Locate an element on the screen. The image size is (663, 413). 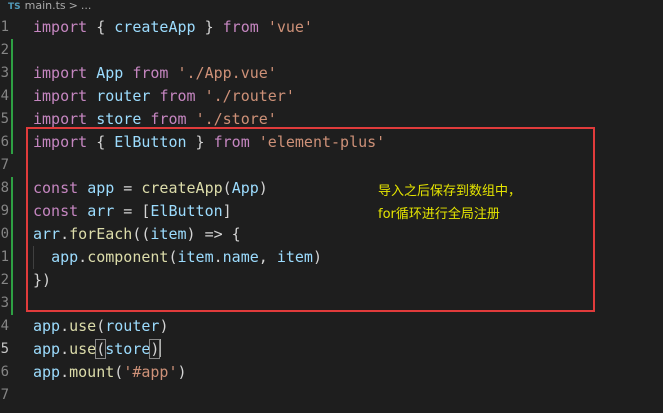
code-line-16: app.mount('#app') is located at coordinates (110, 372).